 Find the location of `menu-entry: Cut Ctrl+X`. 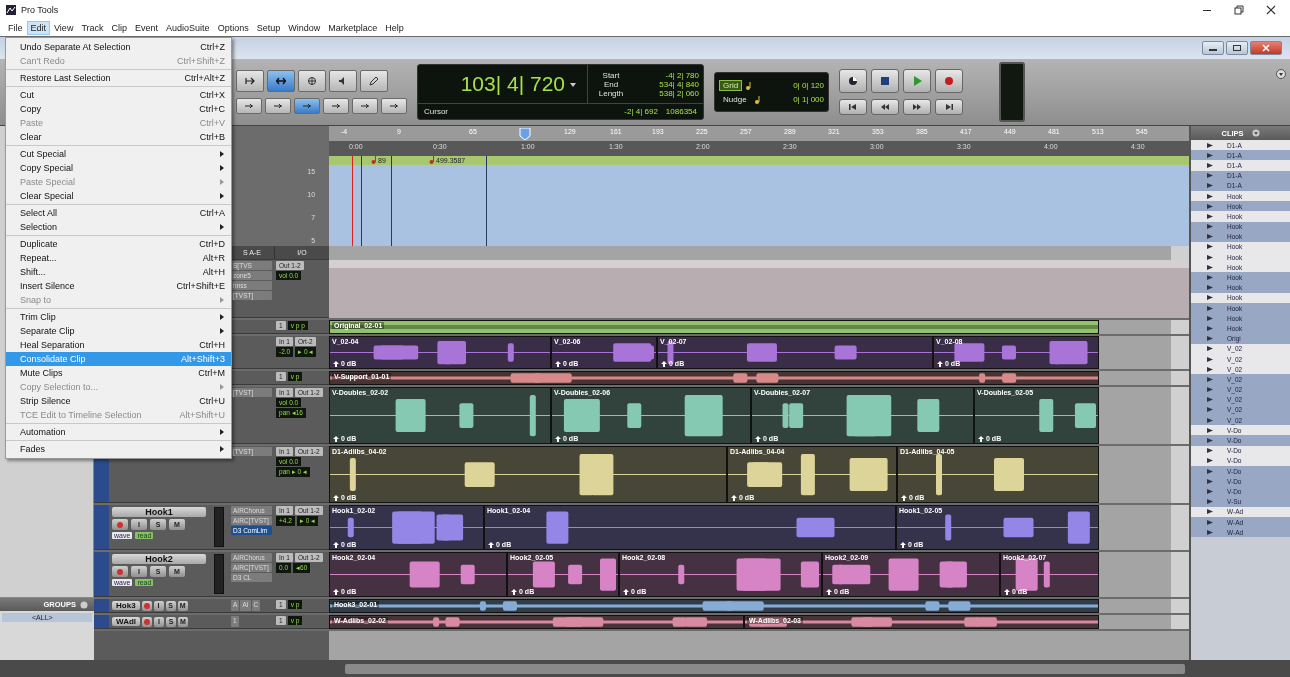

menu-entry: Cut Ctrl+X is located at coordinates (118, 95).